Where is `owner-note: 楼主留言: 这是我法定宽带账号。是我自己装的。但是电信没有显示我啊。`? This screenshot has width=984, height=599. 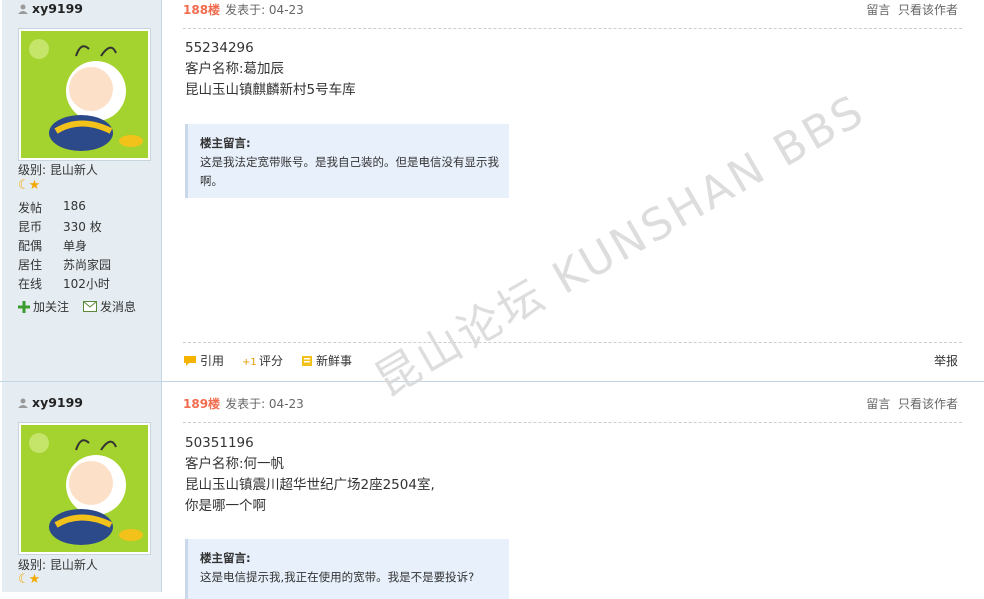 owner-note: 楼主留言: 这是我法定宽带账号。是我自己装的。但是电信没有显示我啊。 is located at coordinates (347, 161).